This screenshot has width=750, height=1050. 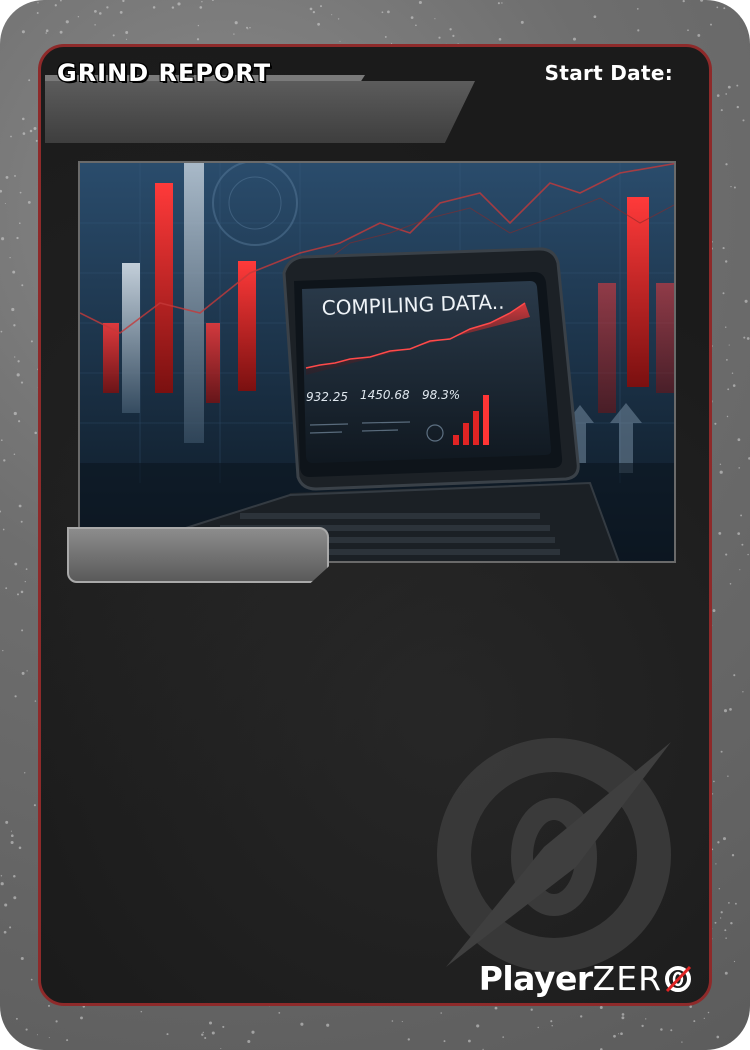 I want to click on brand-logo: Player ZER, so click(x=586, y=978).